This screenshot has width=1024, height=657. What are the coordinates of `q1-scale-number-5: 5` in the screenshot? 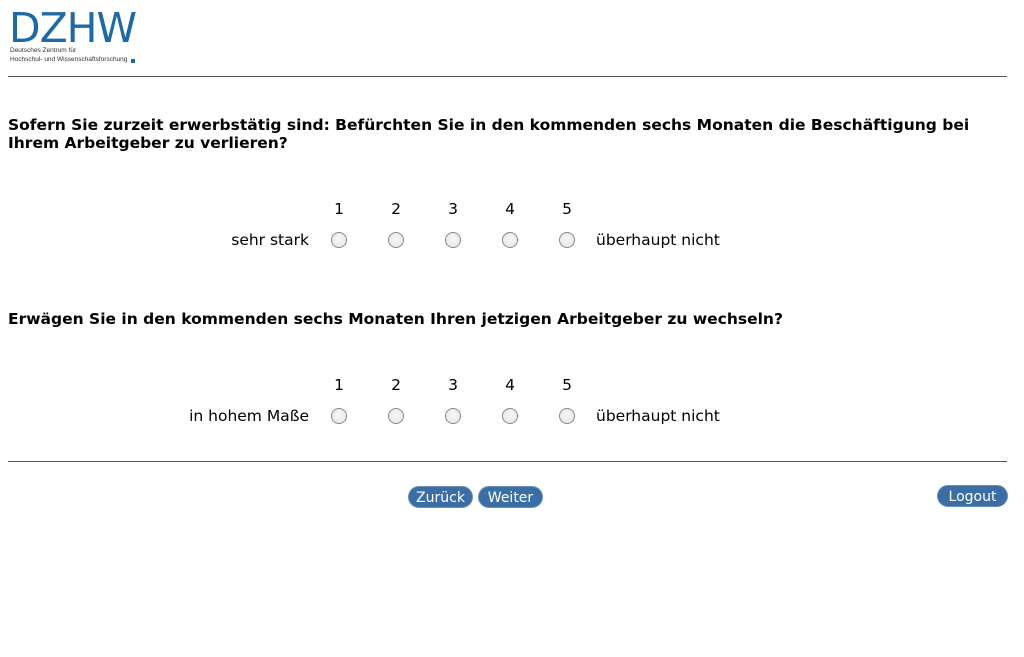 It's located at (567, 209).